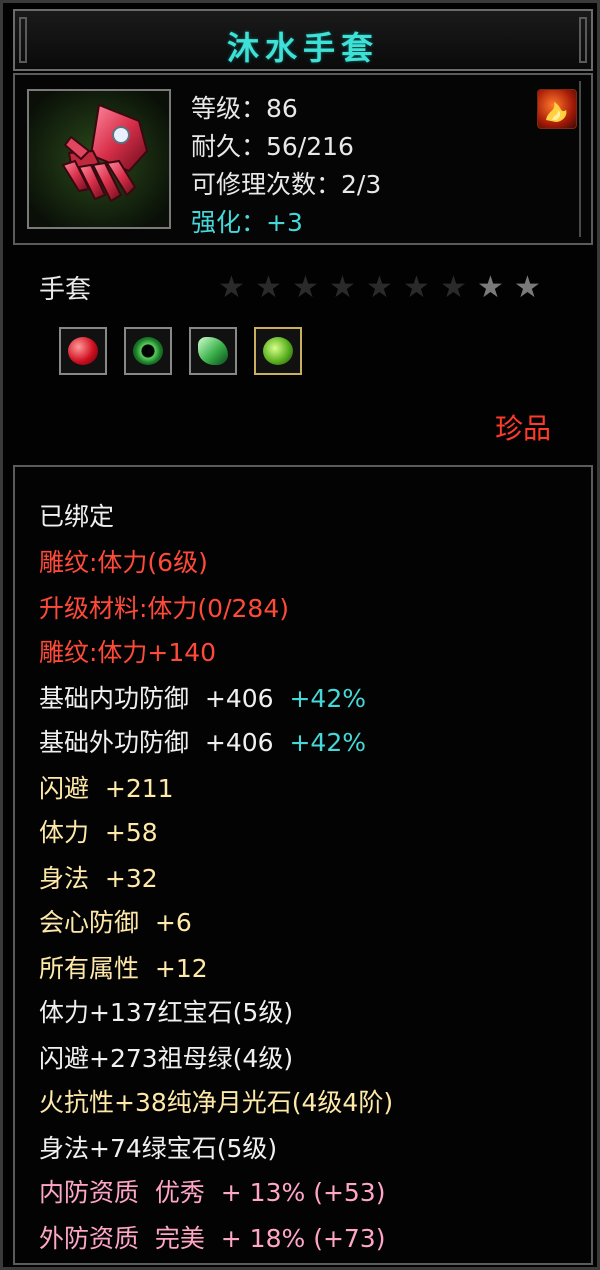 This screenshot has width=600, height=1270. I want to click on engrave-level: 雕纹:体力(6级), so click(123, 562).